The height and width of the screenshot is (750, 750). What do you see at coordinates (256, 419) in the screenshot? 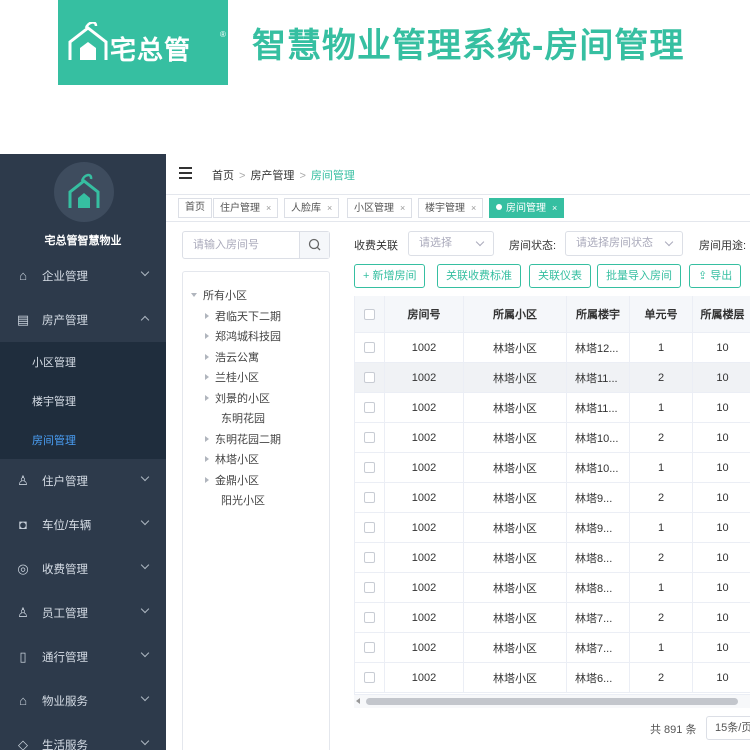
I see `tree-node: 东明花园` at bounding box center [256, 419].